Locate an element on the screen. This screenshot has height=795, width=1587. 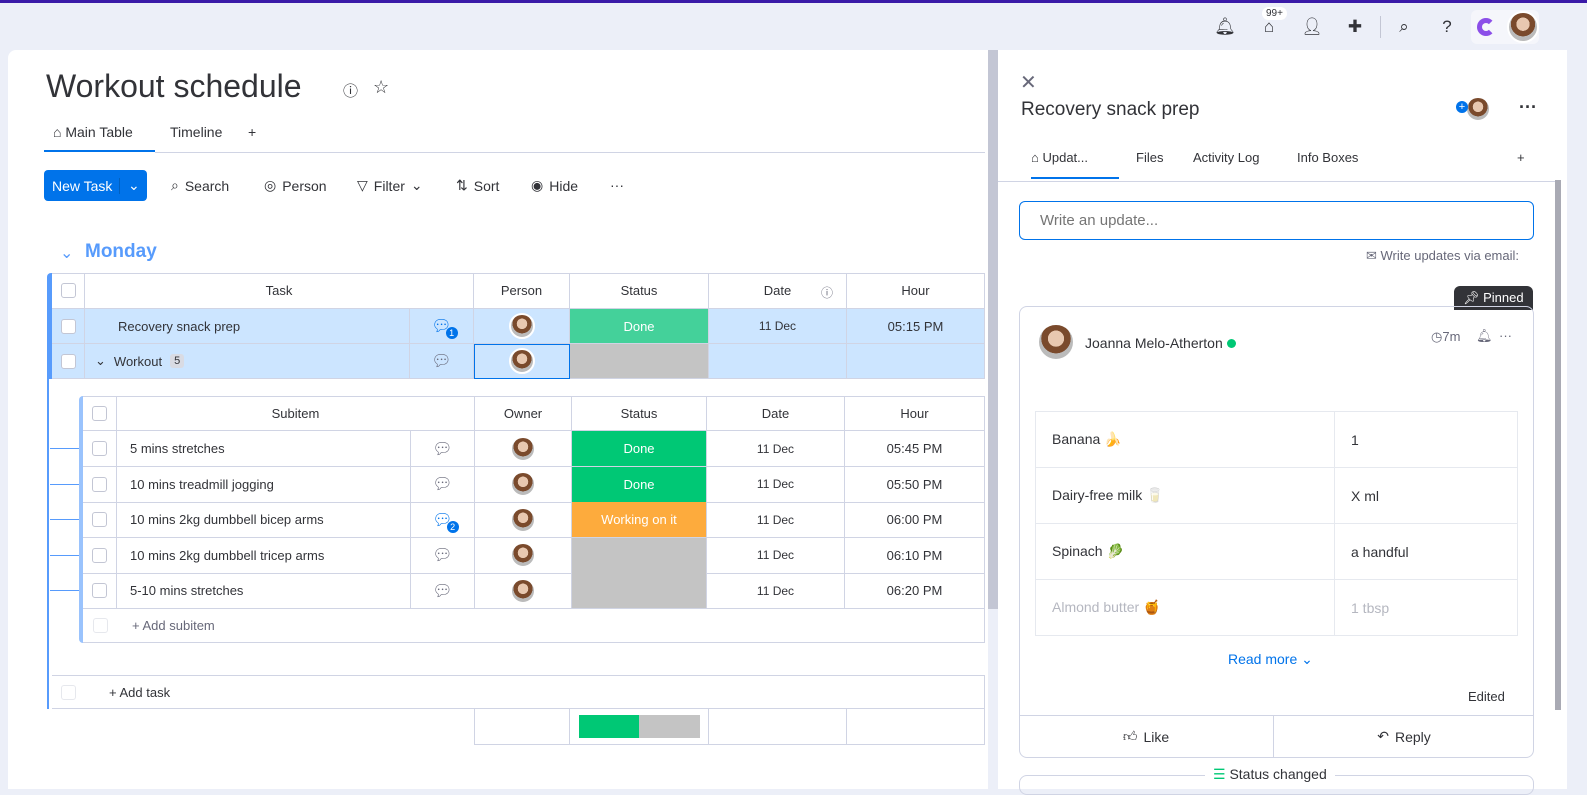
add-tab-button: + is located at coordinates (1521, 157).